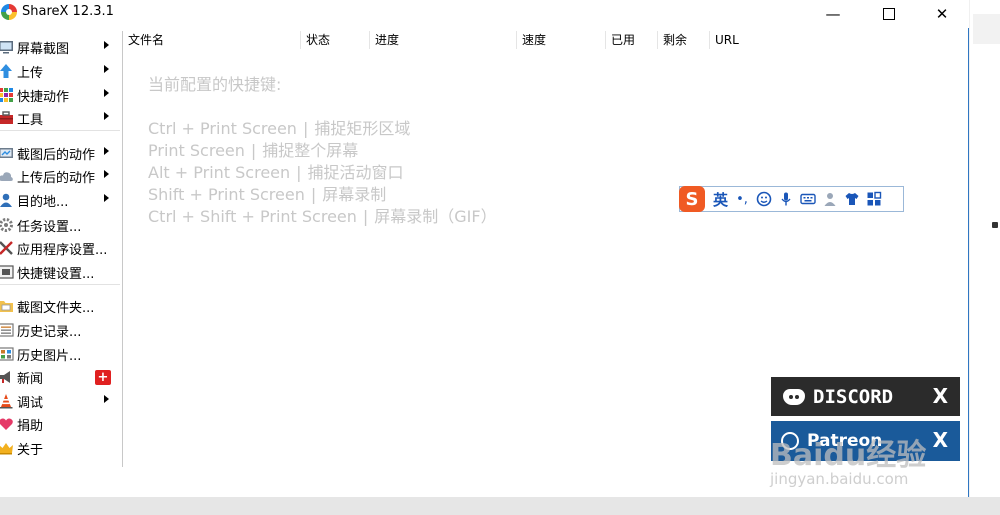 The height and width of the screenshot is (515, 1000). What do you see at coordinates (833, 14) in the screenshot?
I see `minimize-button: —` at bounding box center [833, 14].